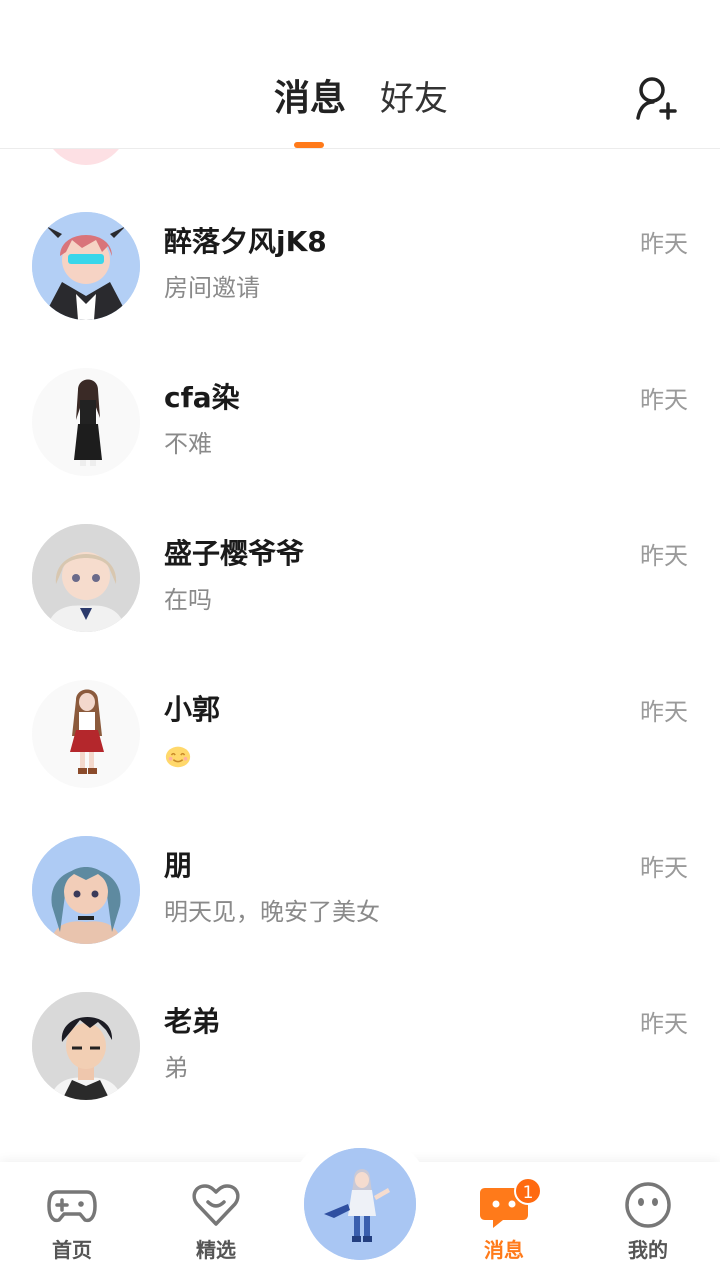 The image size is (720, 1280). I want to click on conversation-item: 小郭 昨天, so click(360, 750).